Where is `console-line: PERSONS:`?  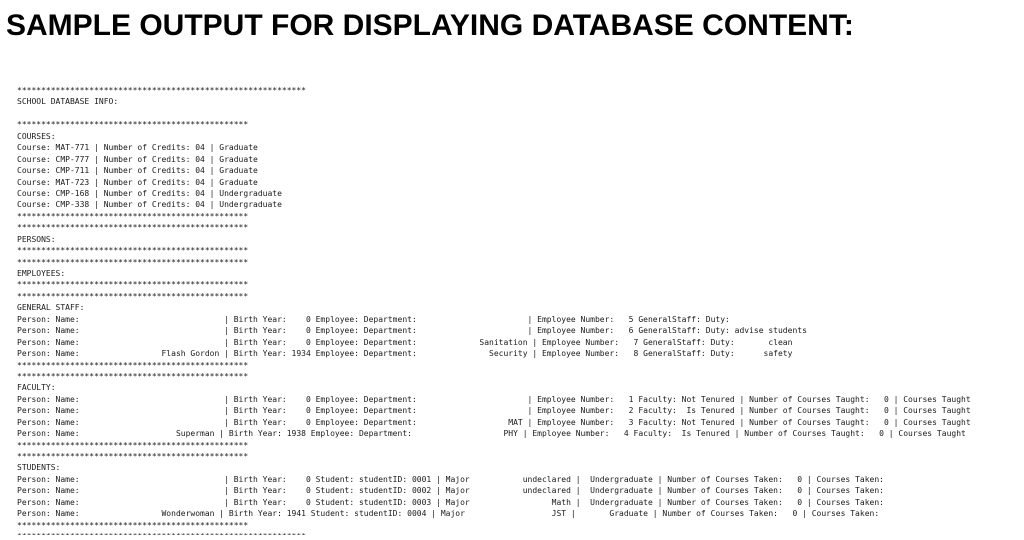
console-line: PERSONS: is located at coordinates (36, 239).